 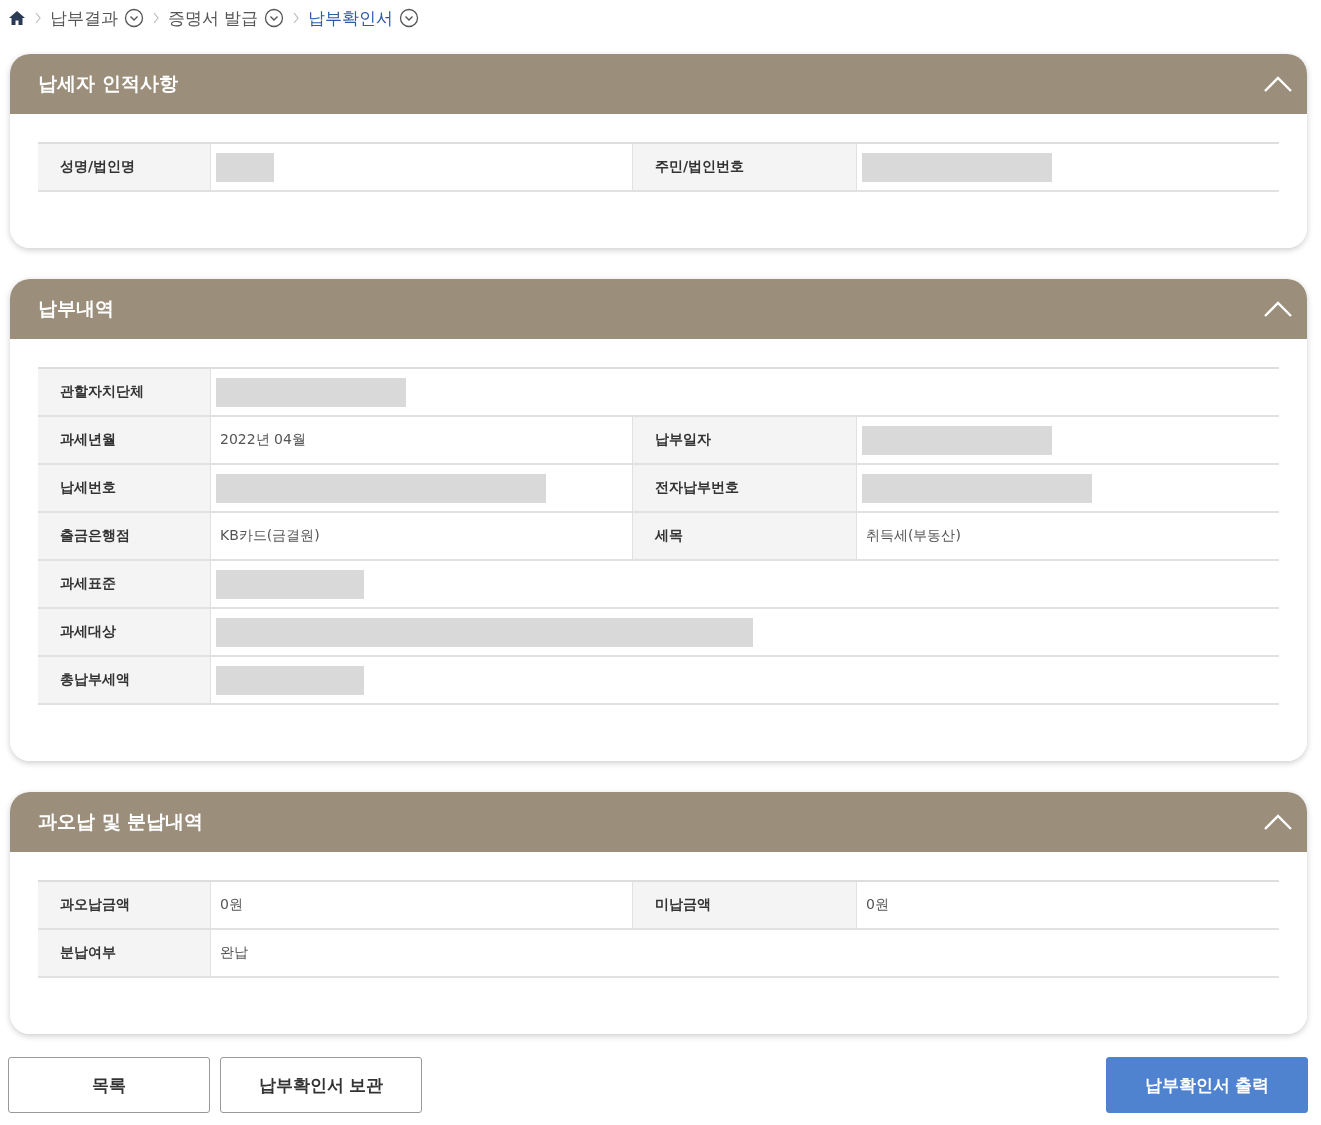 I want to click on print-button: 납부확인서 출력, so click(x=1207, y=1085).